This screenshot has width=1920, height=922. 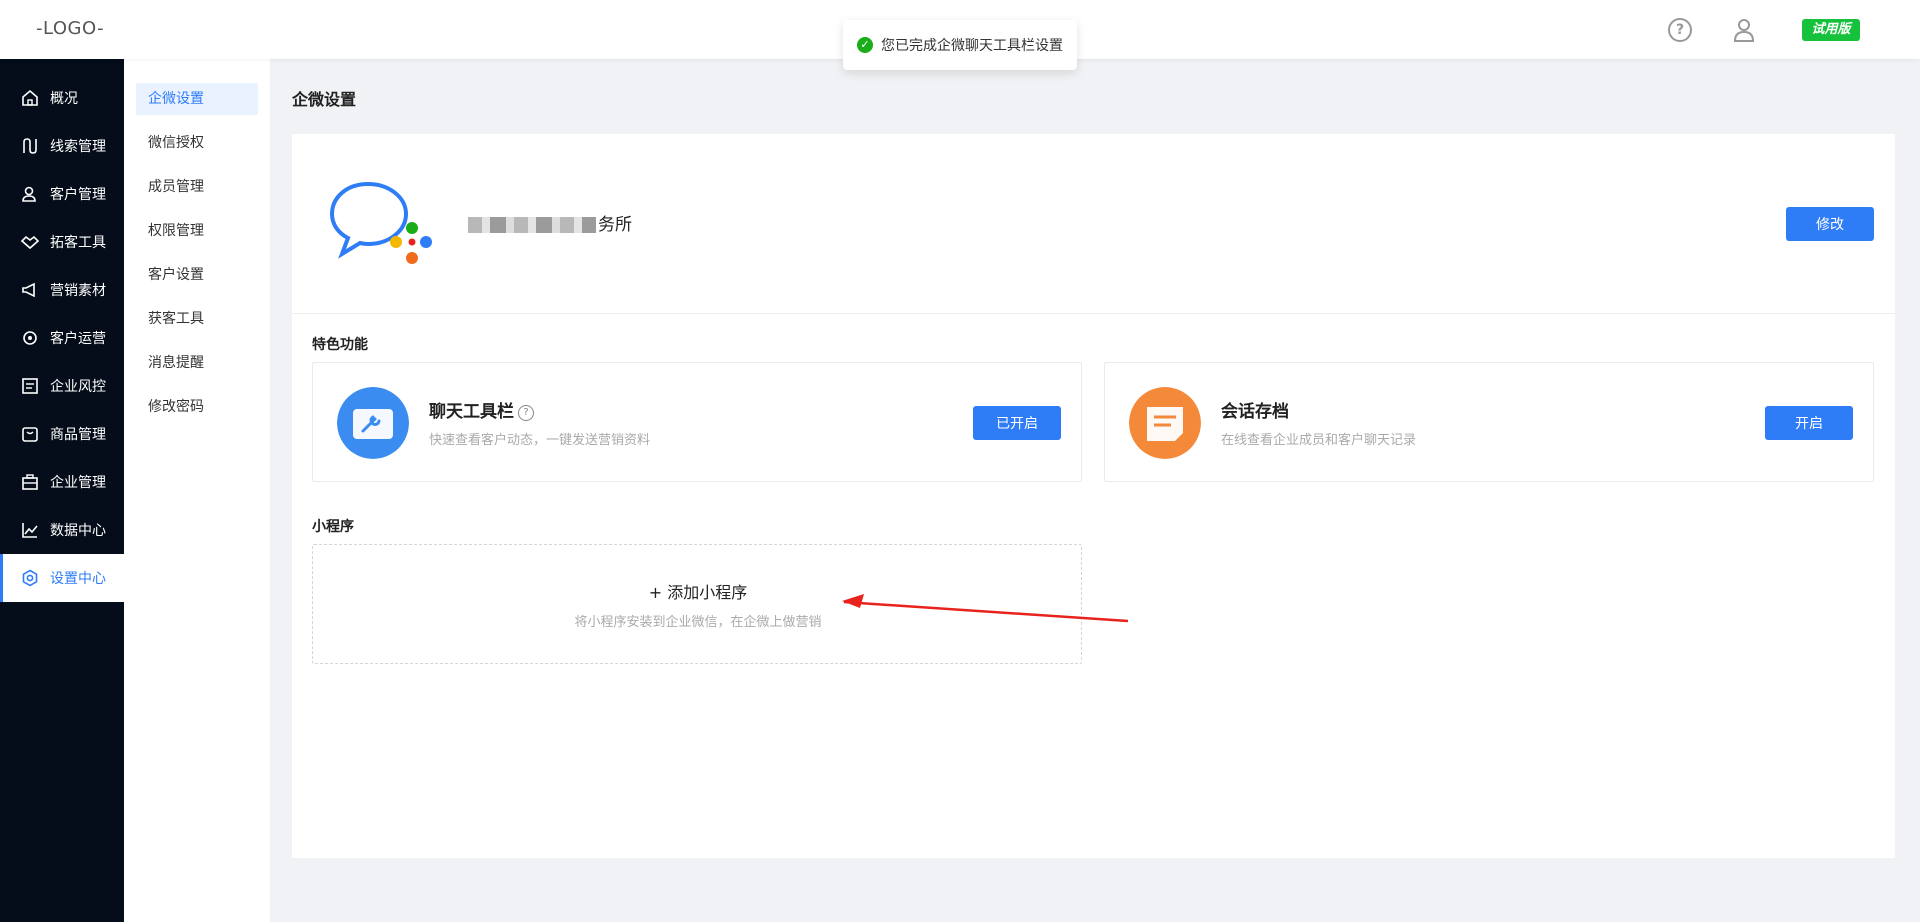 I want to click on customers-icon, so click(x=30, y=194).